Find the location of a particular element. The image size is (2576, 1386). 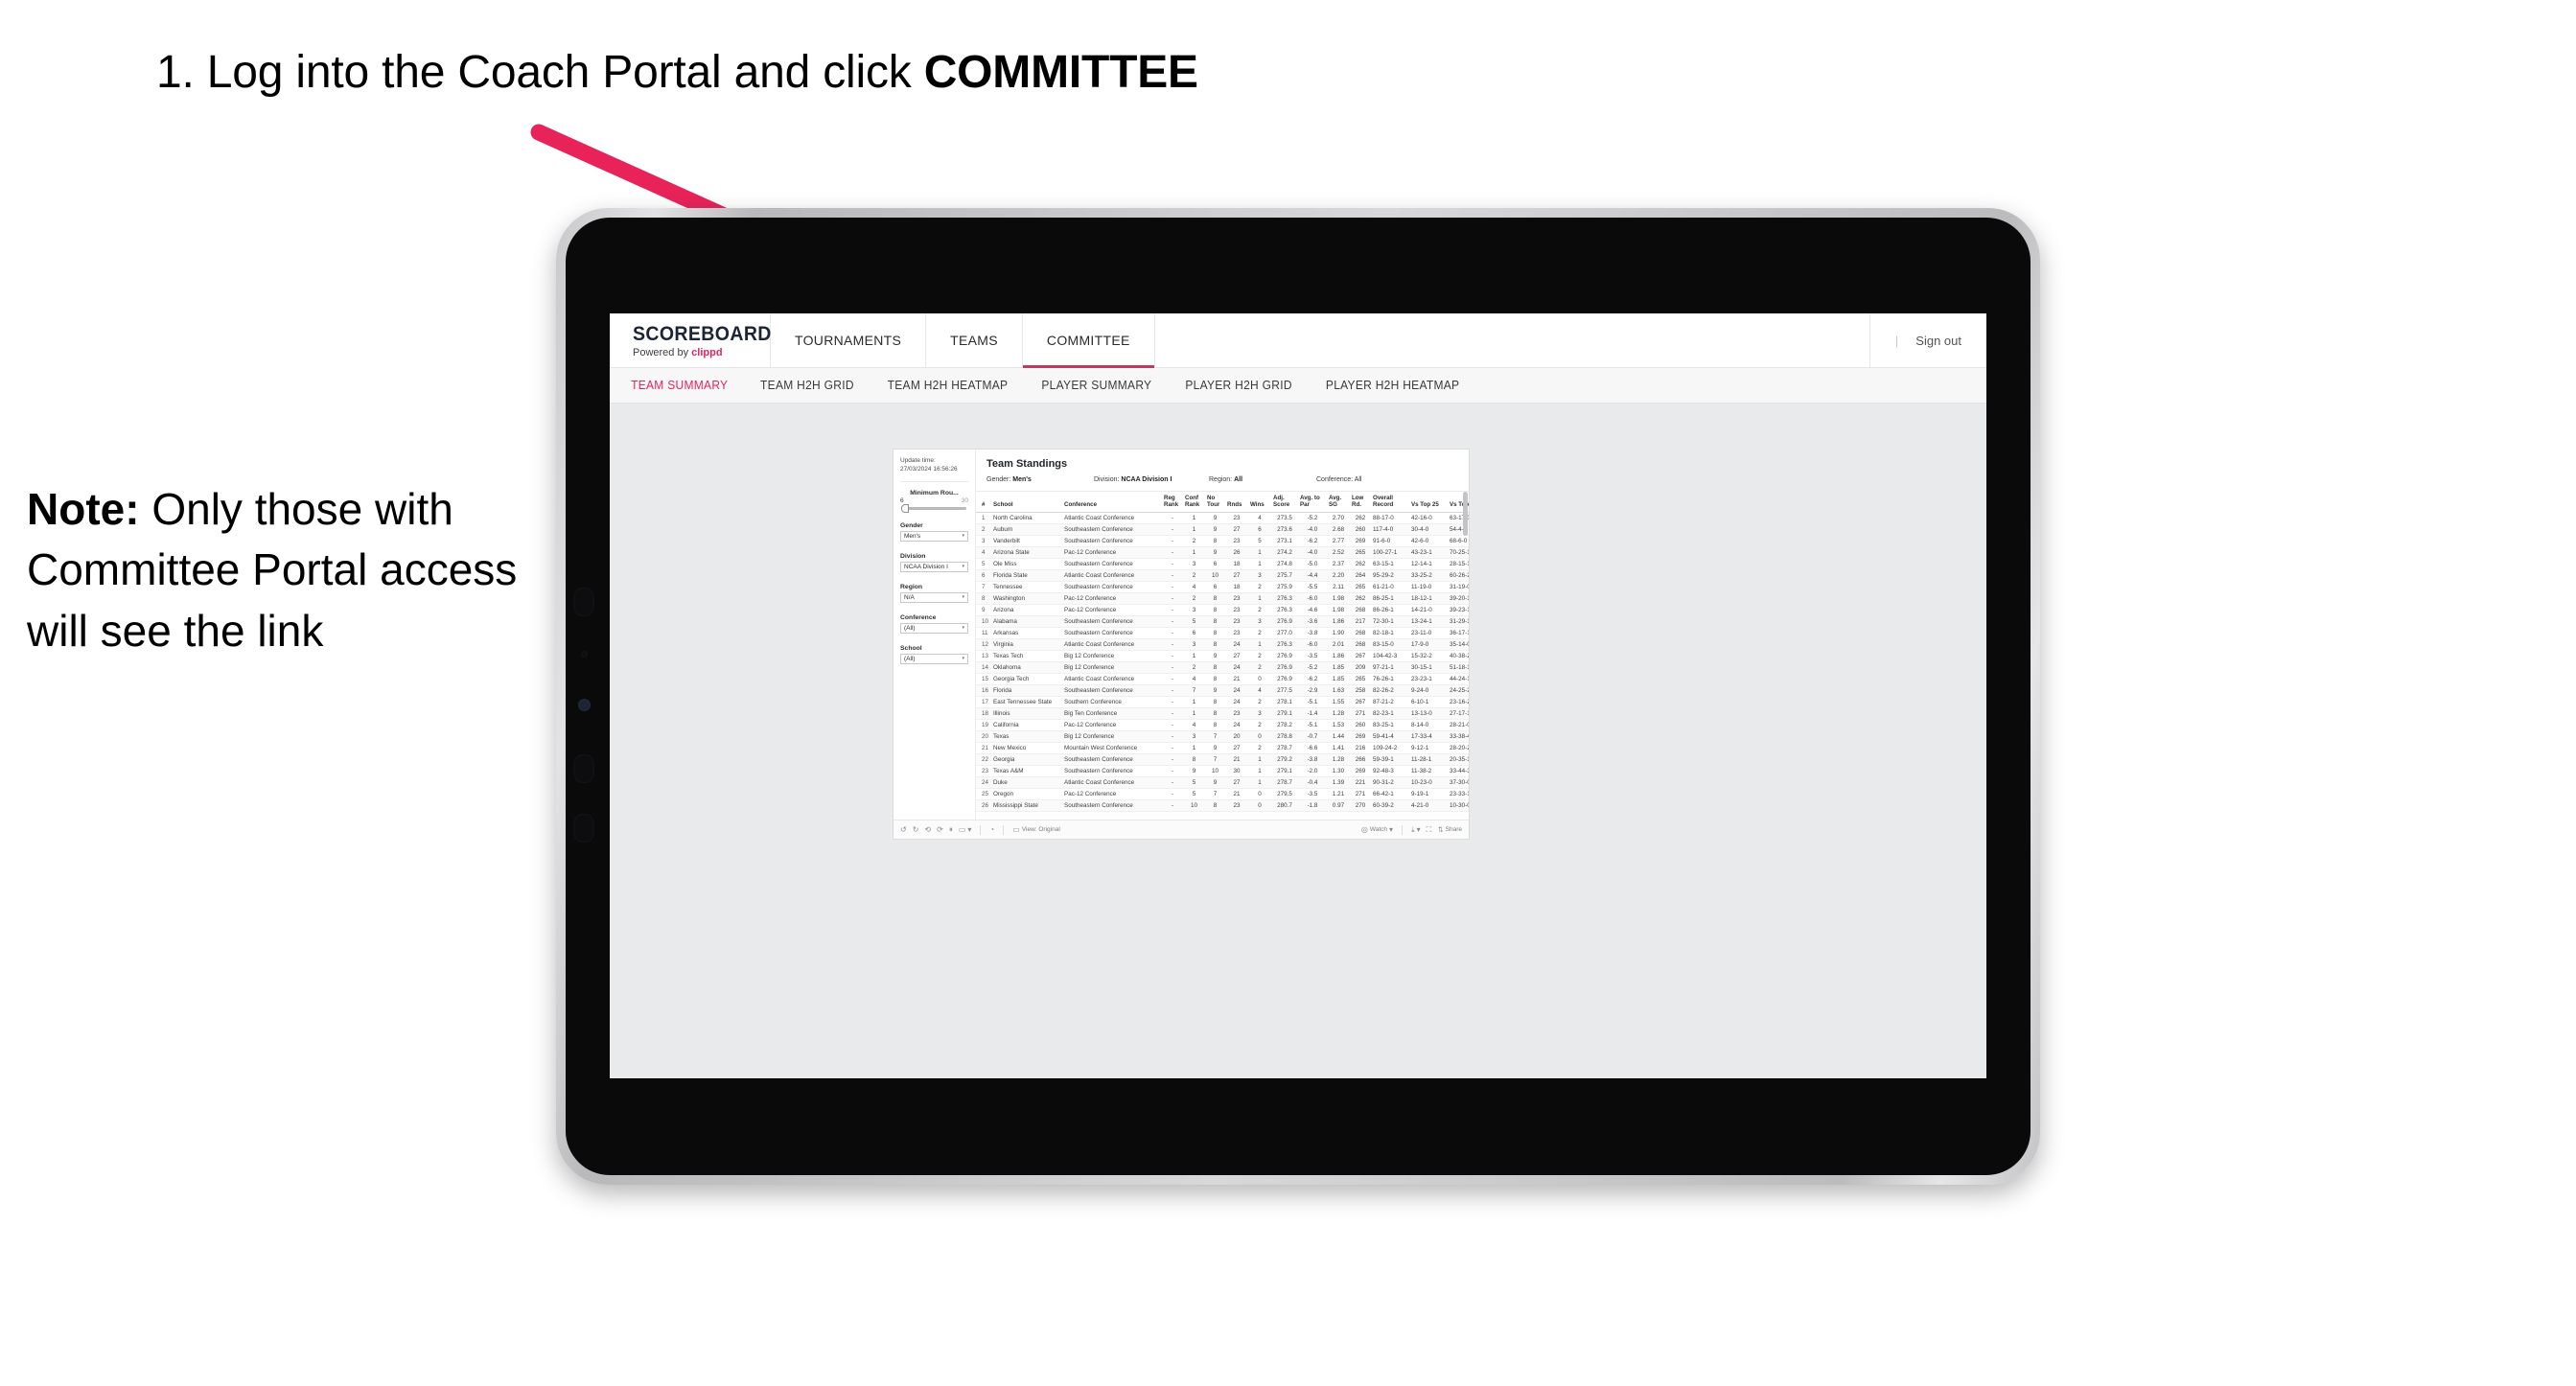

cell-rnds: 21 is located at coordinates (1236, 760).